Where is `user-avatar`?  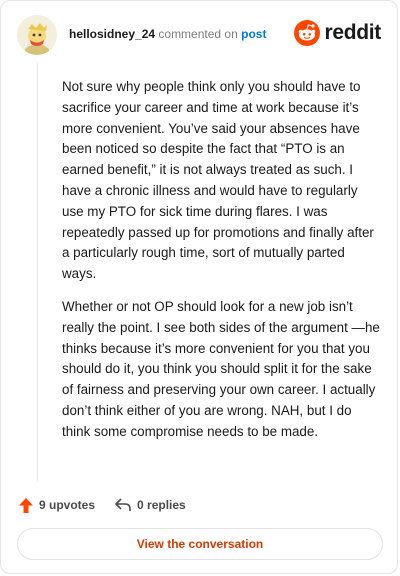
user-avatar is located at coordinates (37, 35).